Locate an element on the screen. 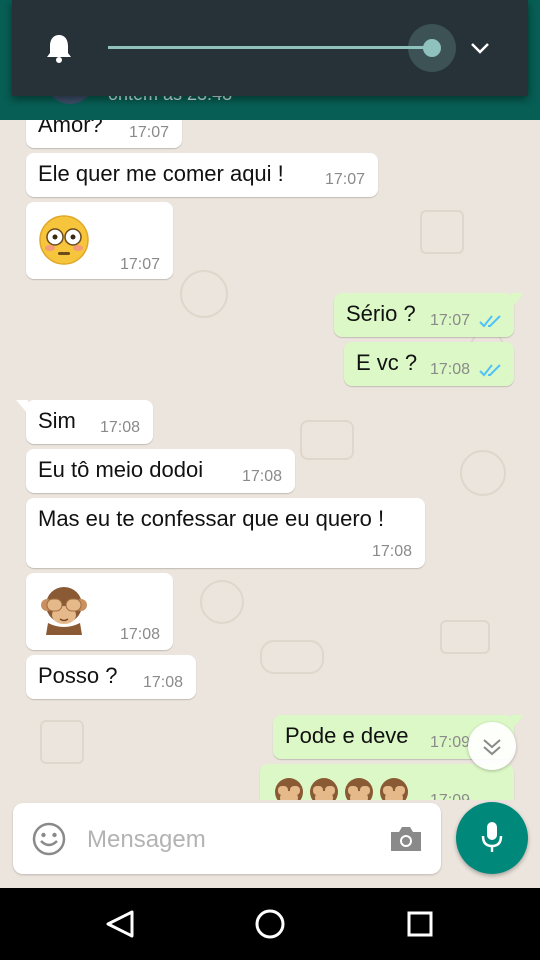 The image size is (540, 960). message-text: Mas eu te confessar que eu quero ! is located at coordinates (211, 518).